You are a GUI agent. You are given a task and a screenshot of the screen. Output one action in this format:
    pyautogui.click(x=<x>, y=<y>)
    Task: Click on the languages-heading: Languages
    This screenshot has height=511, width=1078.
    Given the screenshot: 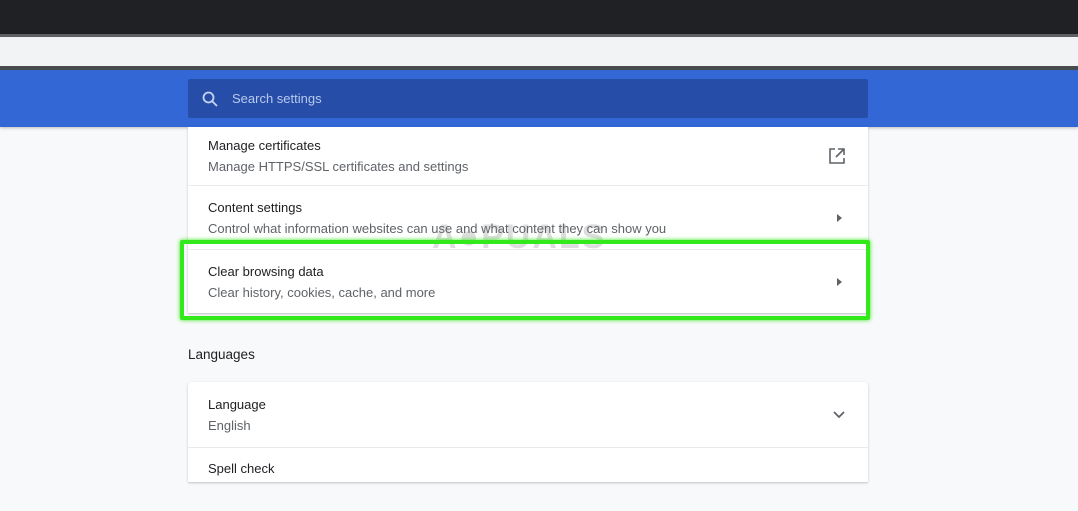 What is the action you would take?
    pyautogui.click(x=221, y=354)
    